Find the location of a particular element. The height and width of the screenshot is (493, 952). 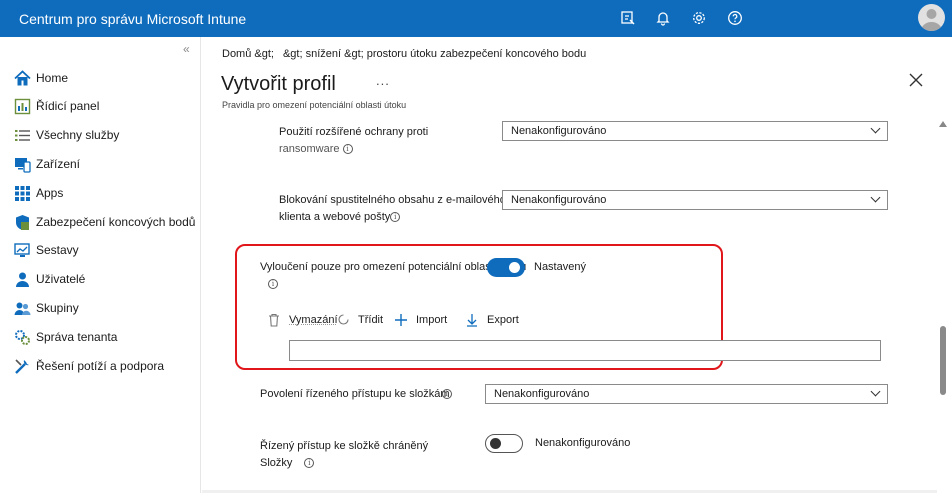

sidebar-item-label: Apps is located at coordinates (50, 193).